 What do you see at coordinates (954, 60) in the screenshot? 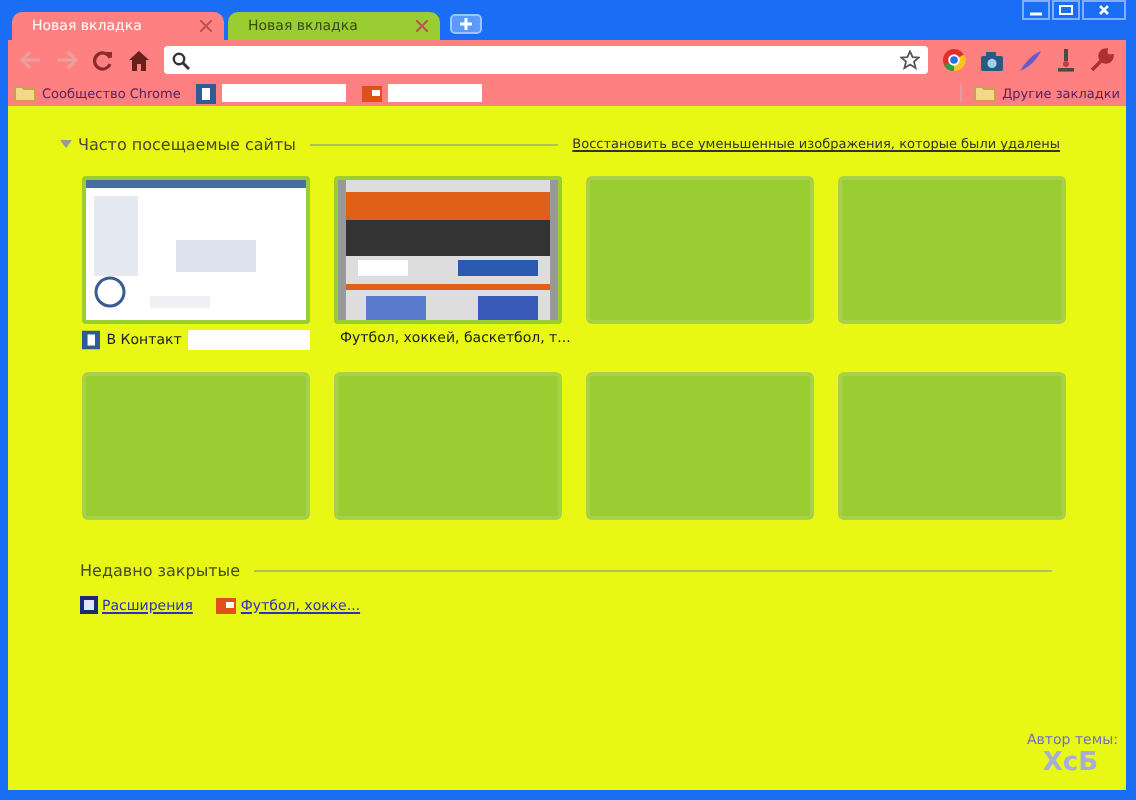
I see `chrome-logo-icon` at bounding box center [954, 60].